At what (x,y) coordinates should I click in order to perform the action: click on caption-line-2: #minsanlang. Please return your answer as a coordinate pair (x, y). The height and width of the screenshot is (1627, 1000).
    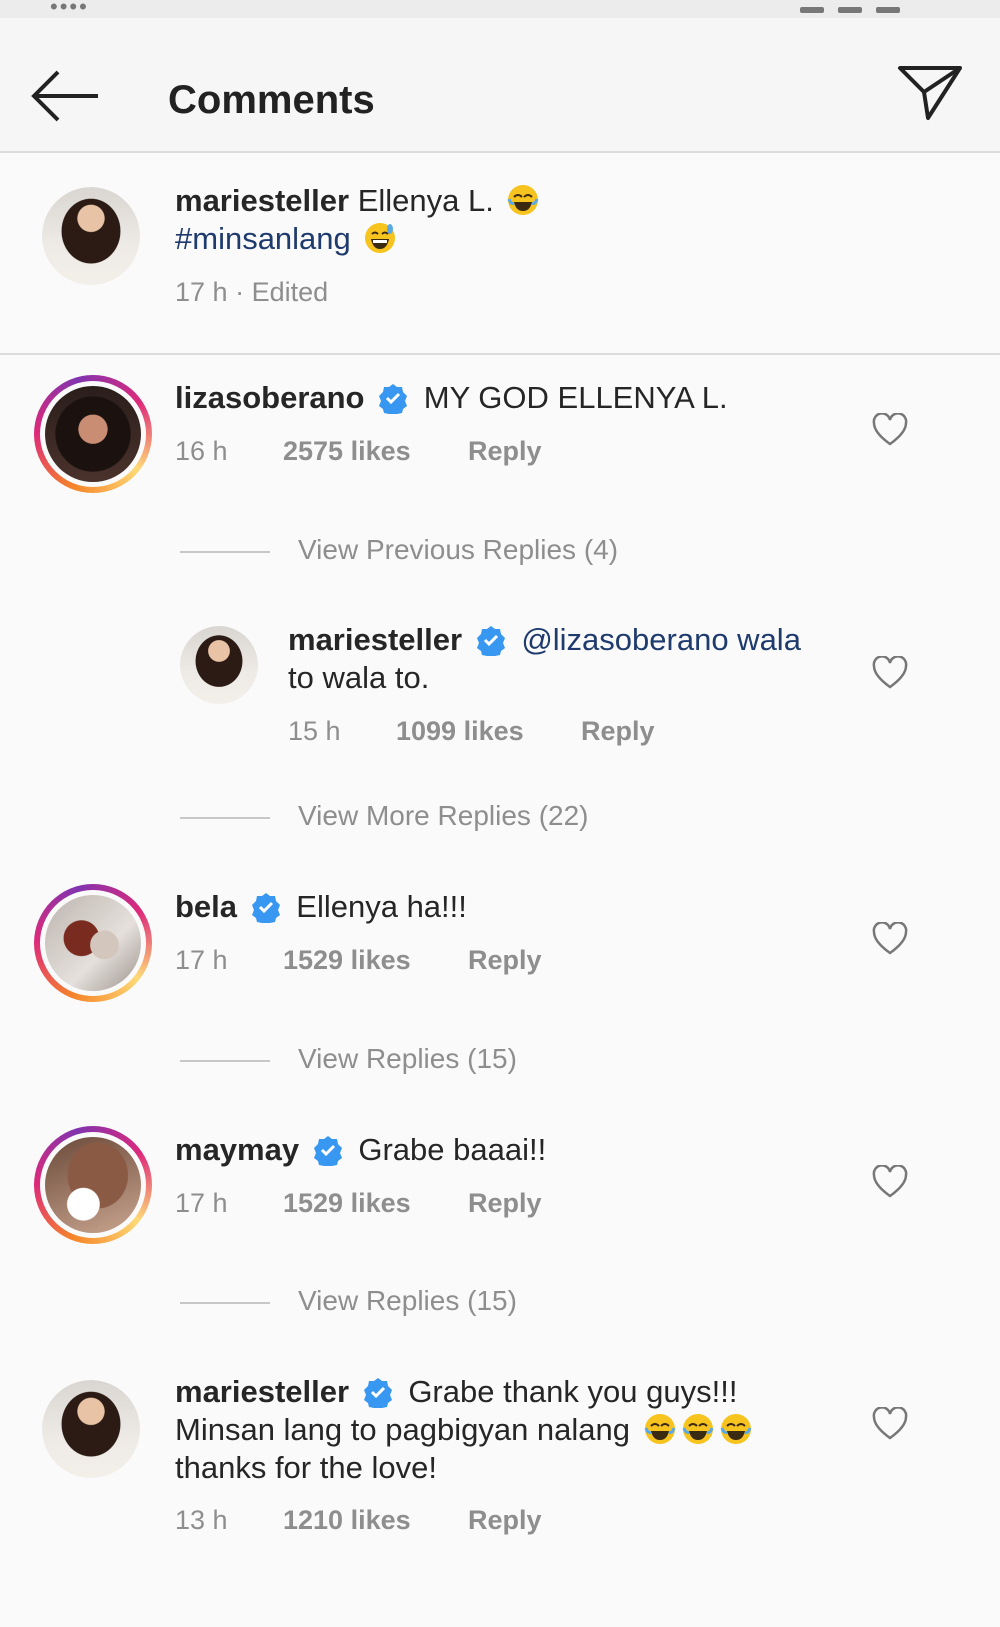
    Looking at the image, I should click on (286, 239).